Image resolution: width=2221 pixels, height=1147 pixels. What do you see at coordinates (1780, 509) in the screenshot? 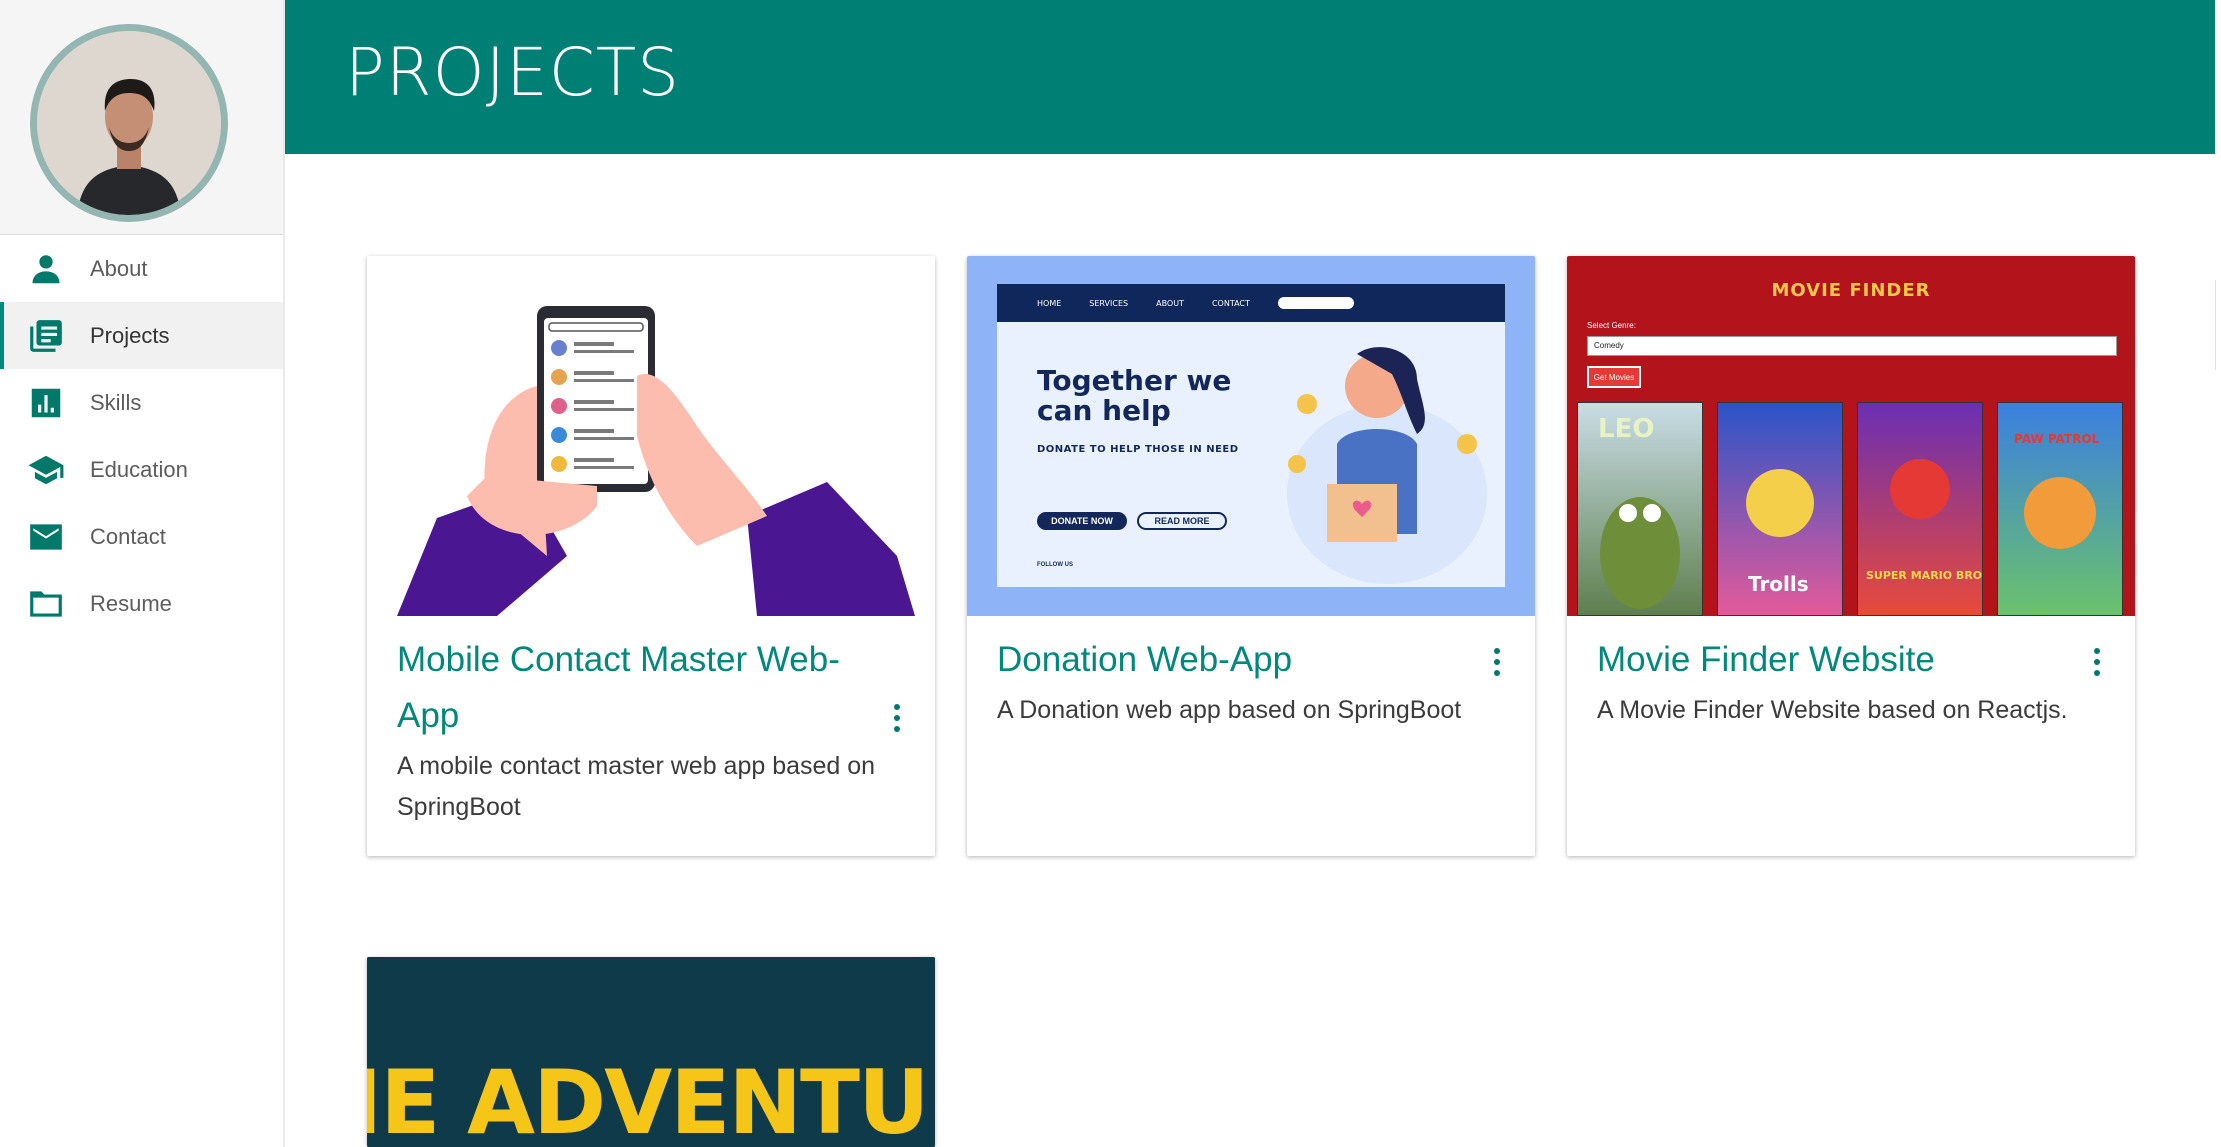
I see `movie-poster: Trolls` at bounding box center [1780, 509].